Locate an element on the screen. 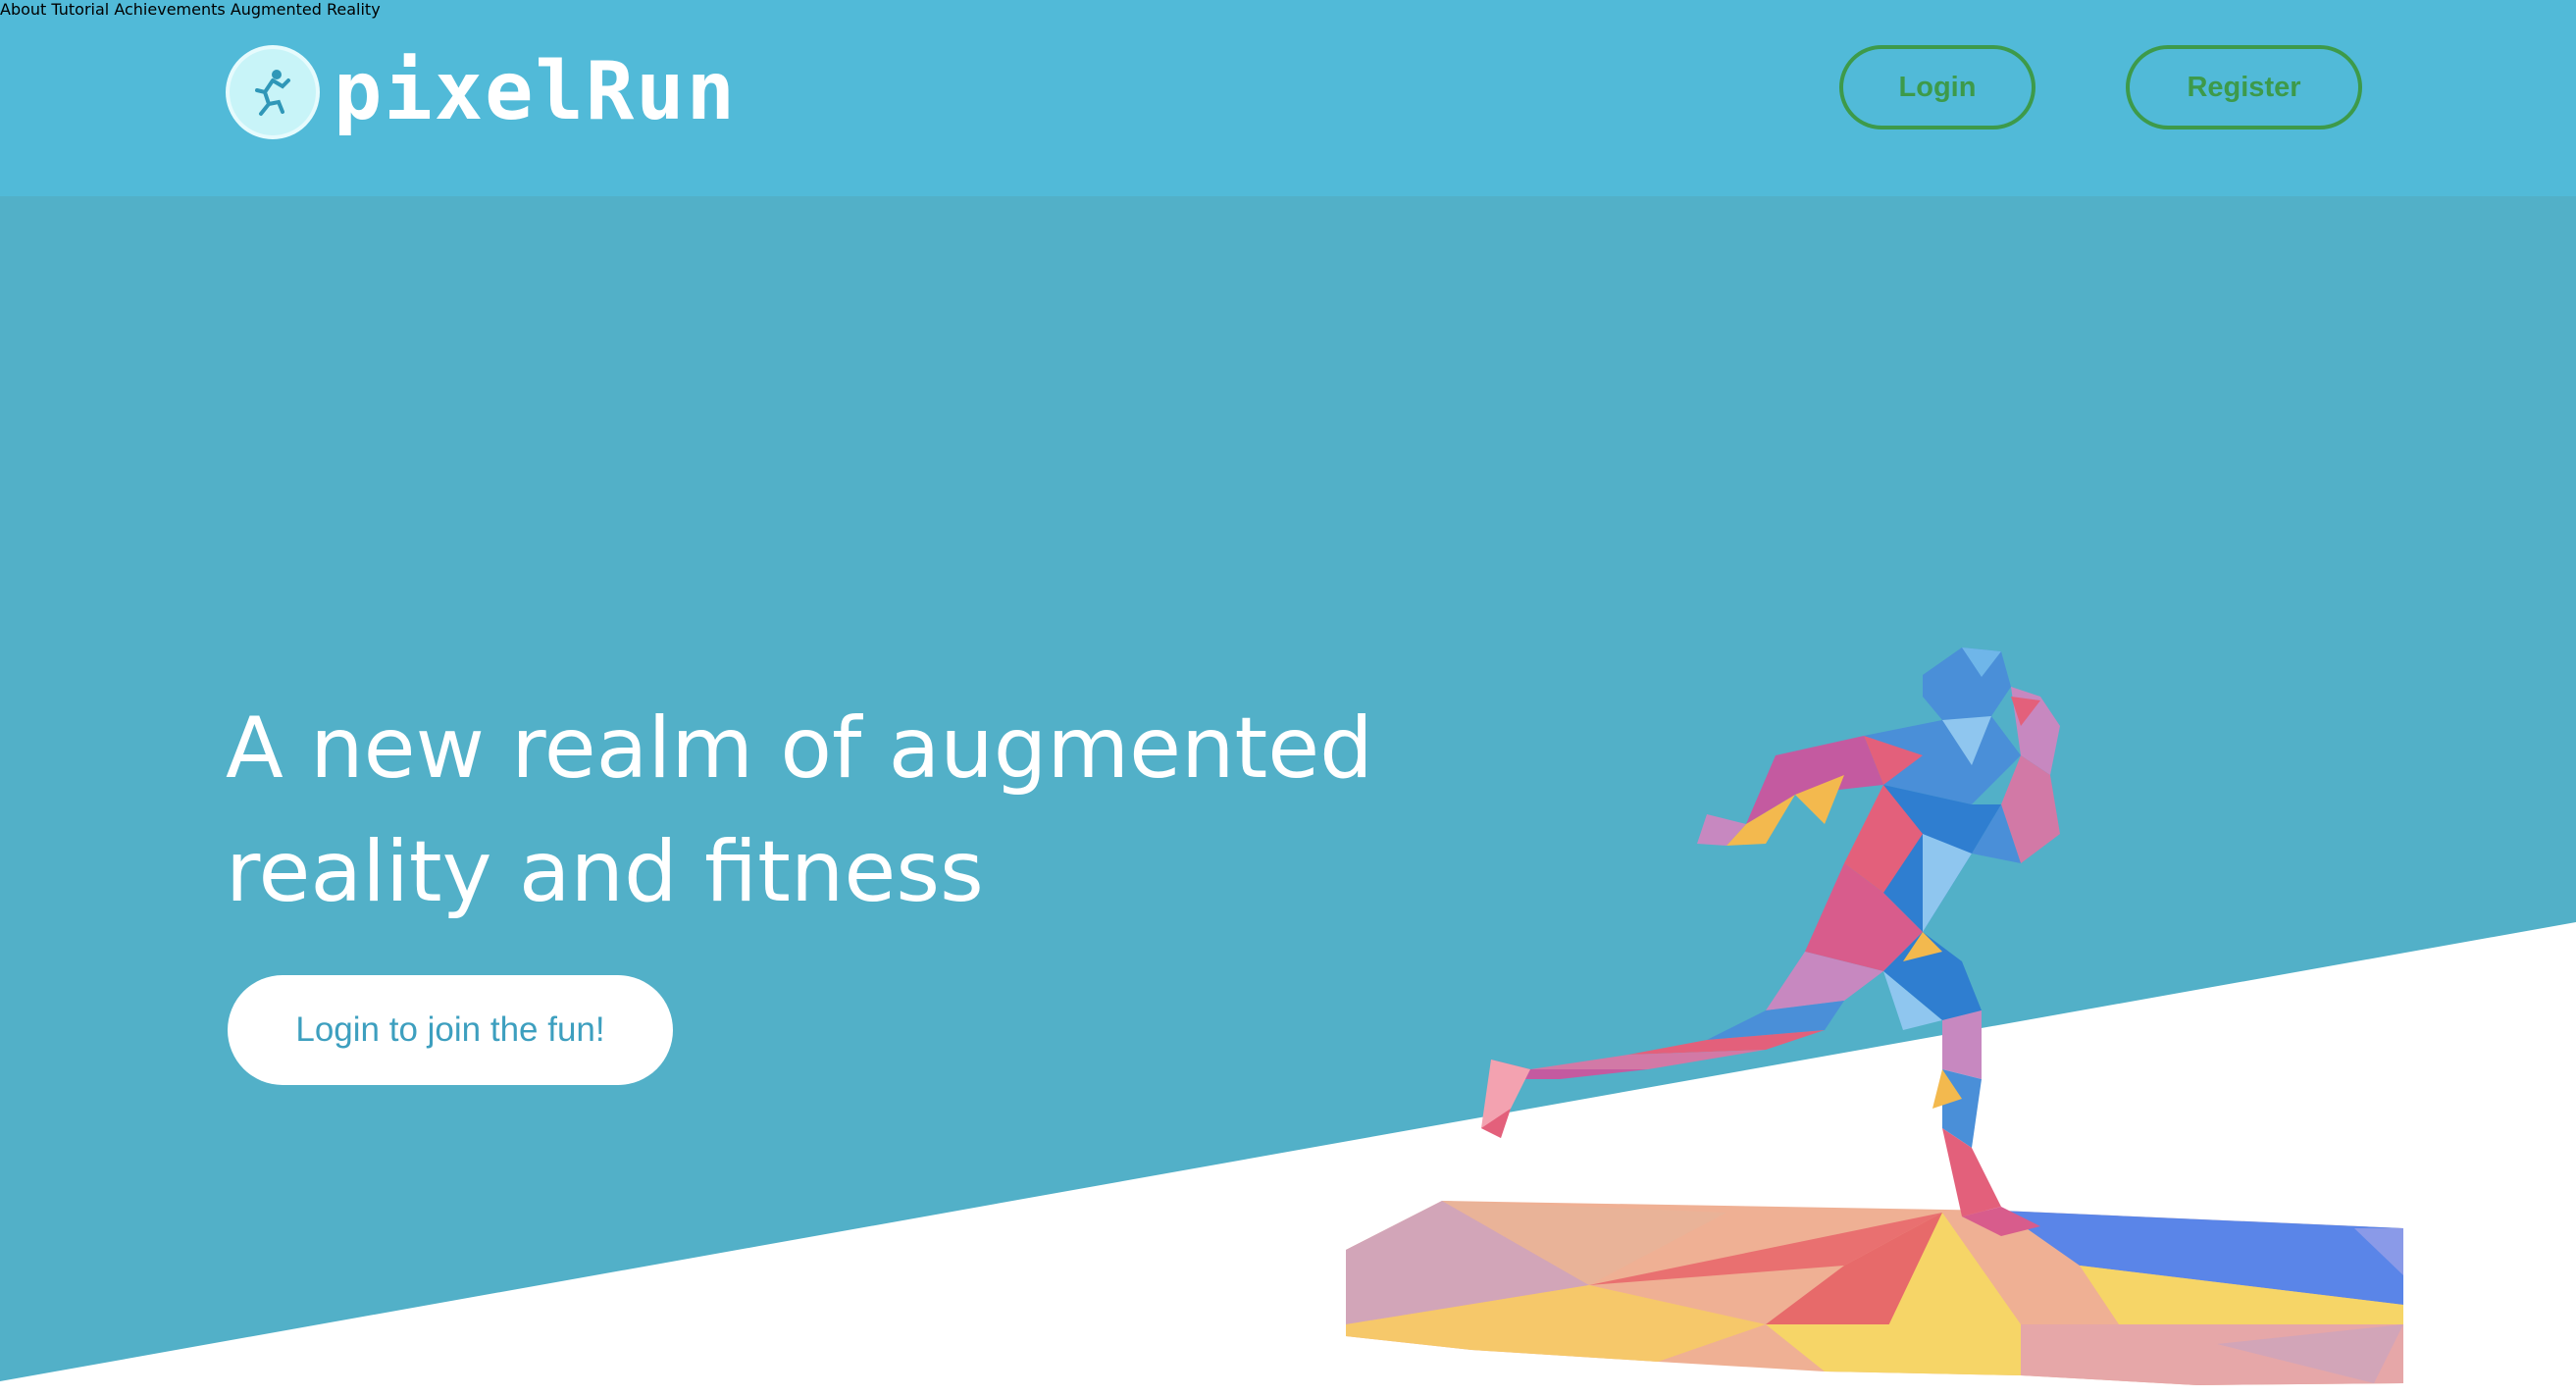 This screenshot has height=1397, width=2576. nav-about: About is located at coordinates (23, 9).